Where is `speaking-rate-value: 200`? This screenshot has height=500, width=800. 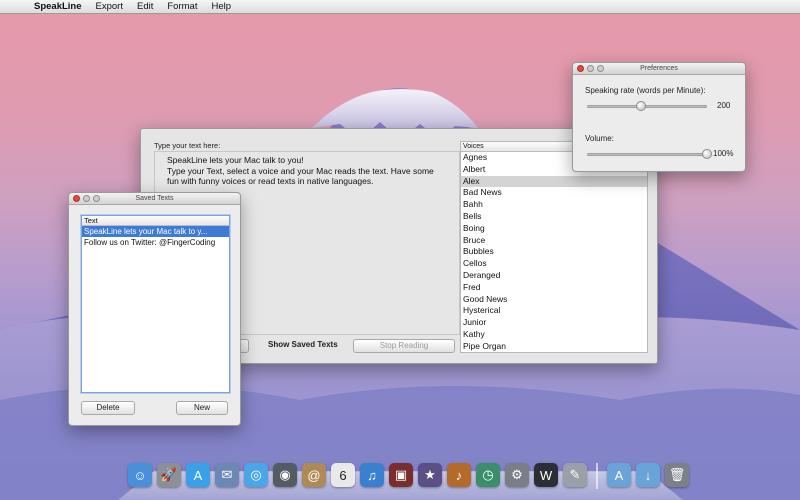 speaking-rate-value: 200 is located at coordinates (724, 105).